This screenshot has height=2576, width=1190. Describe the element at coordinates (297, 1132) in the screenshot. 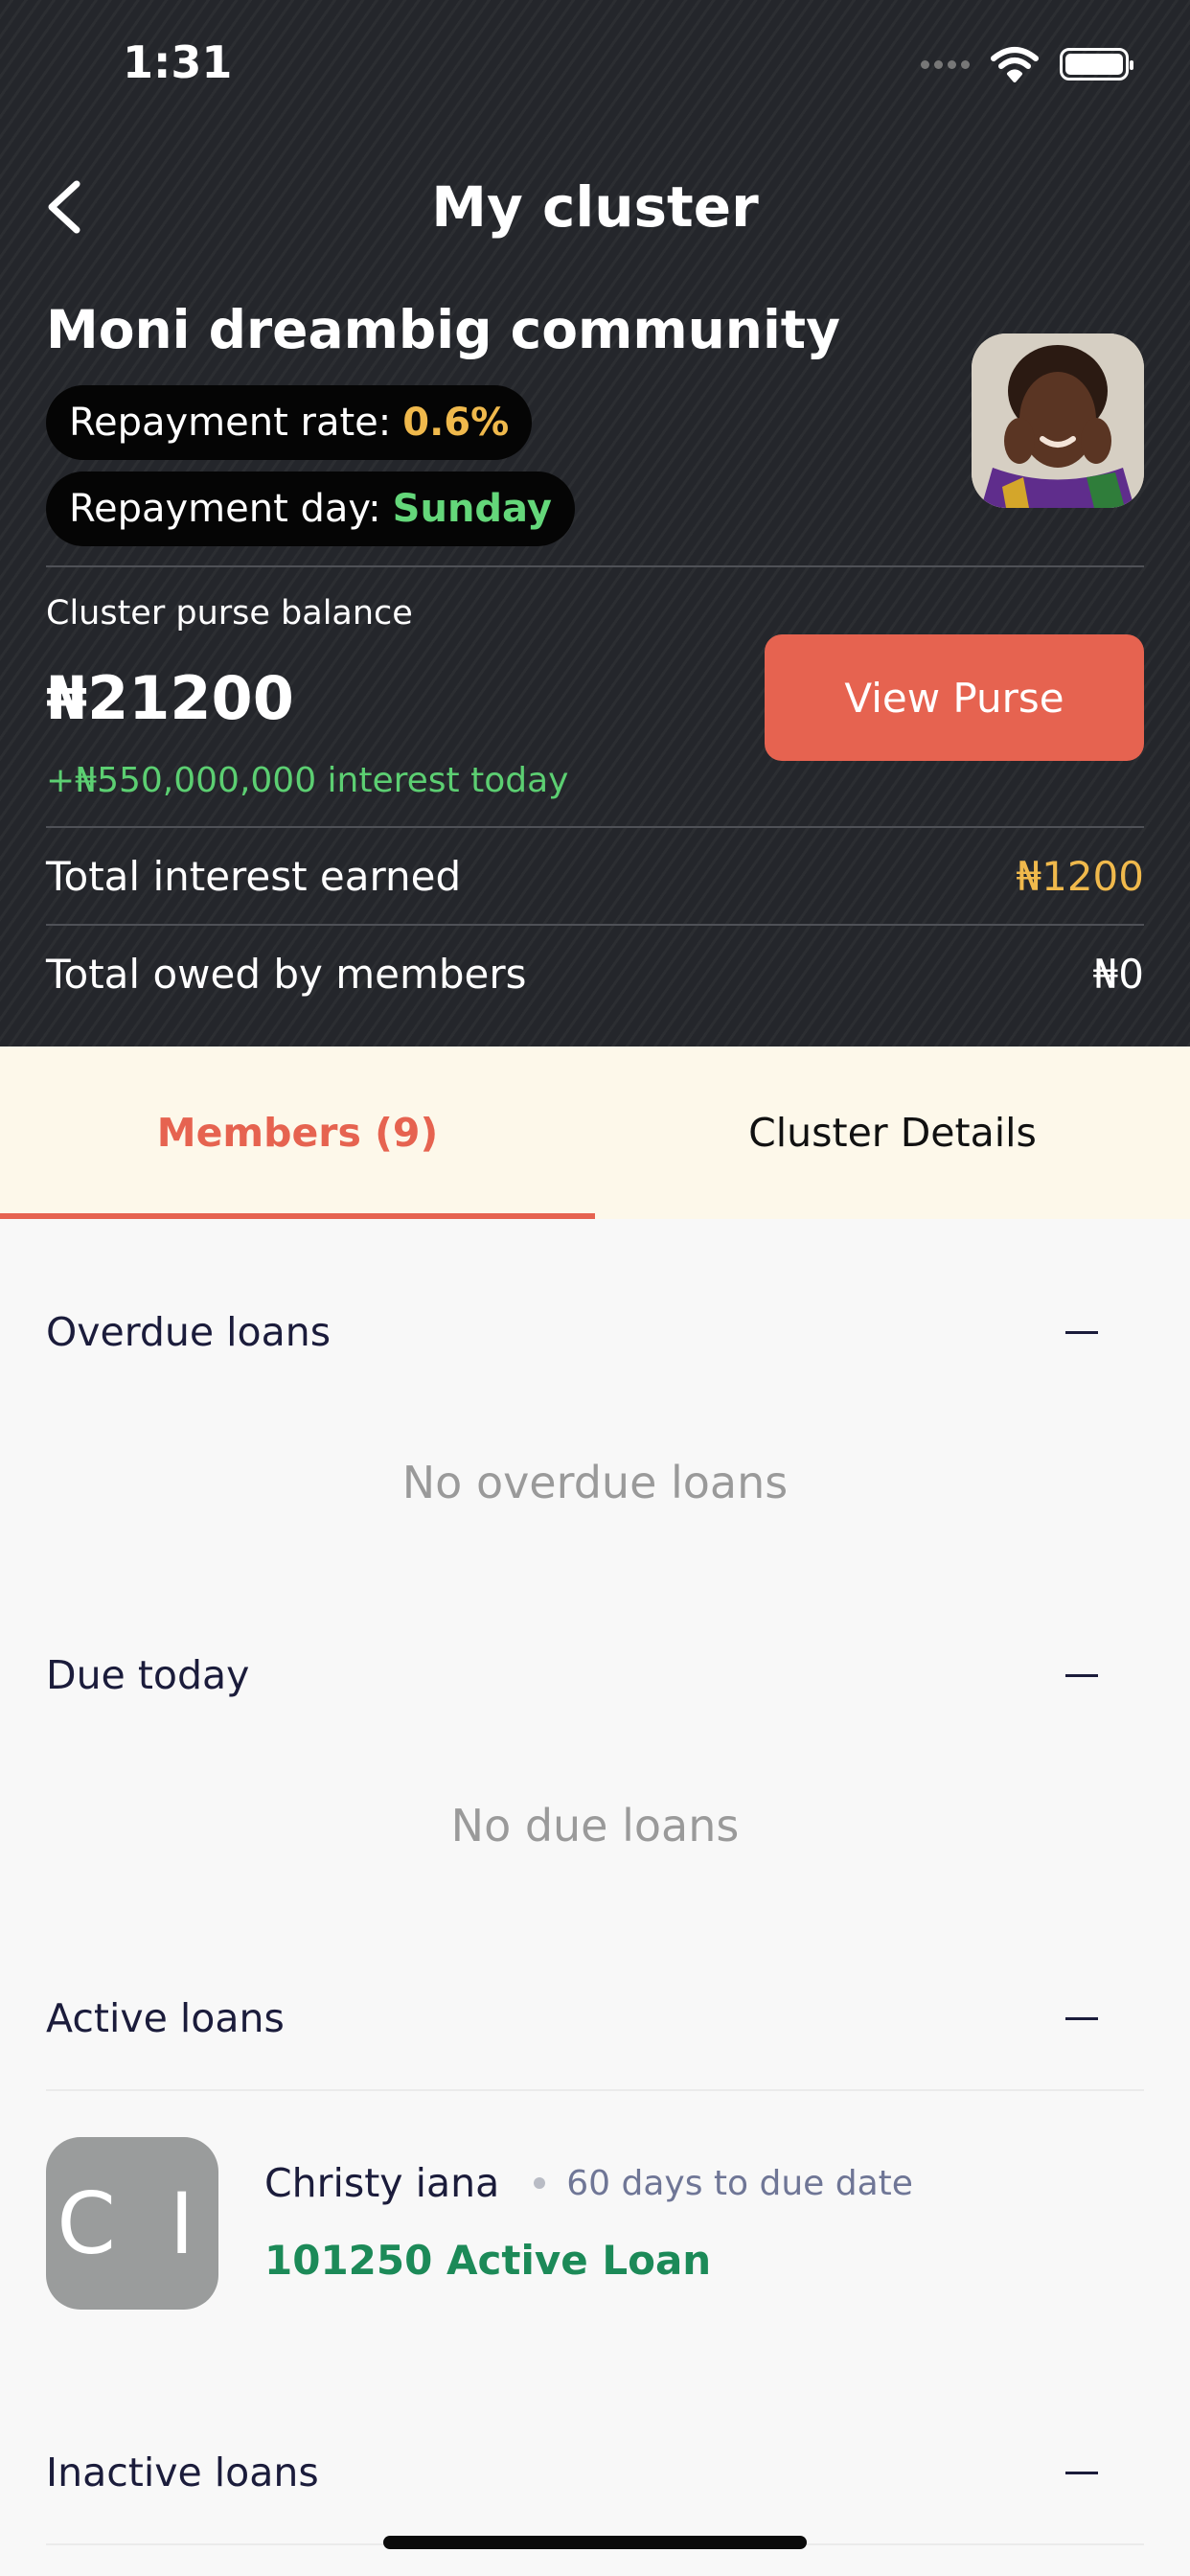

I see `tab-members: Members (9)` at that location.